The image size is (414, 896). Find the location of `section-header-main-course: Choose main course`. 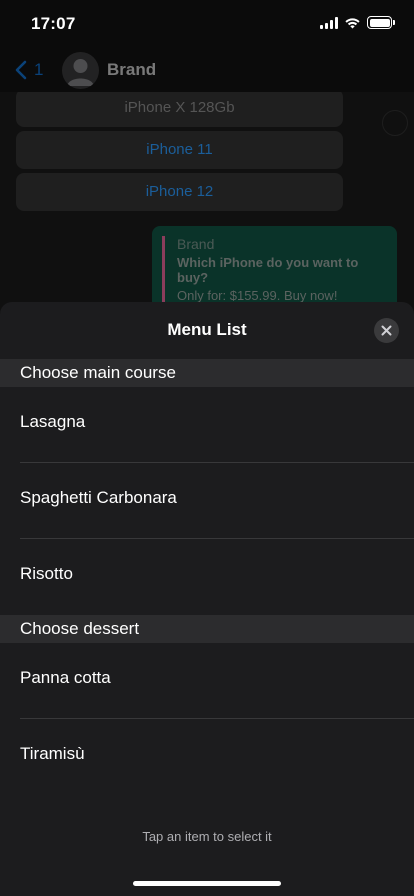

section-header-main-course: Choose main course is located at coordinates (207, 373).